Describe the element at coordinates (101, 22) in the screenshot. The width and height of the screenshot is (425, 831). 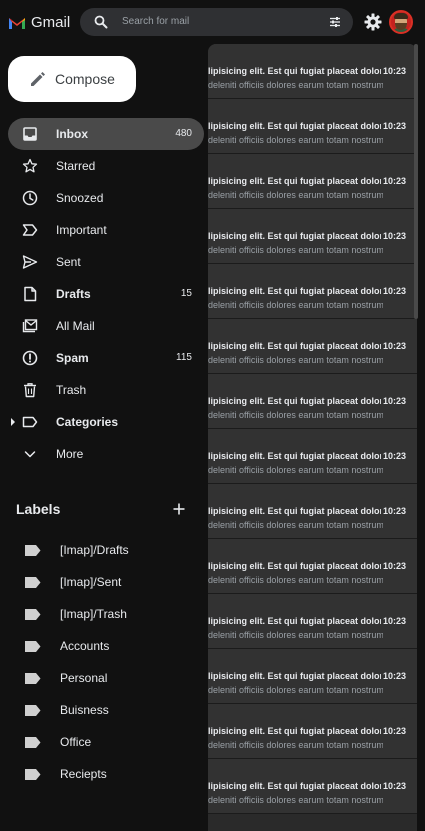
I see `search-icon` at that location.